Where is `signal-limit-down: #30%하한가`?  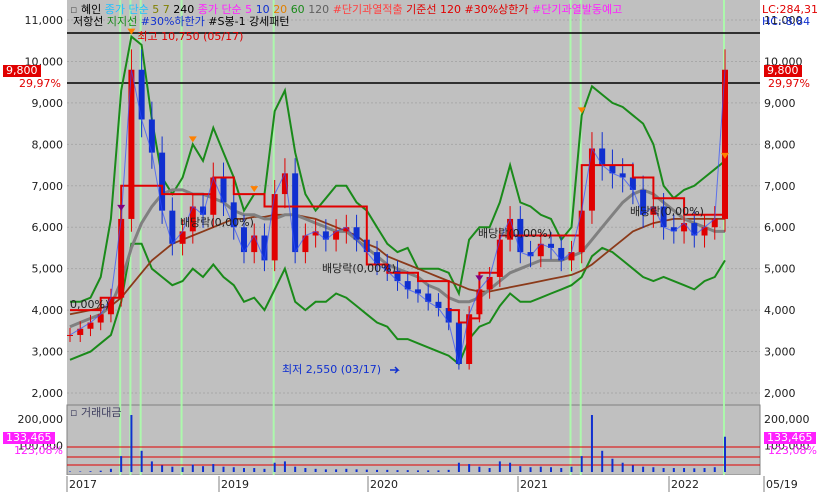 signal-limit-down: #30%하한가 is located at coordinates (172, 21).